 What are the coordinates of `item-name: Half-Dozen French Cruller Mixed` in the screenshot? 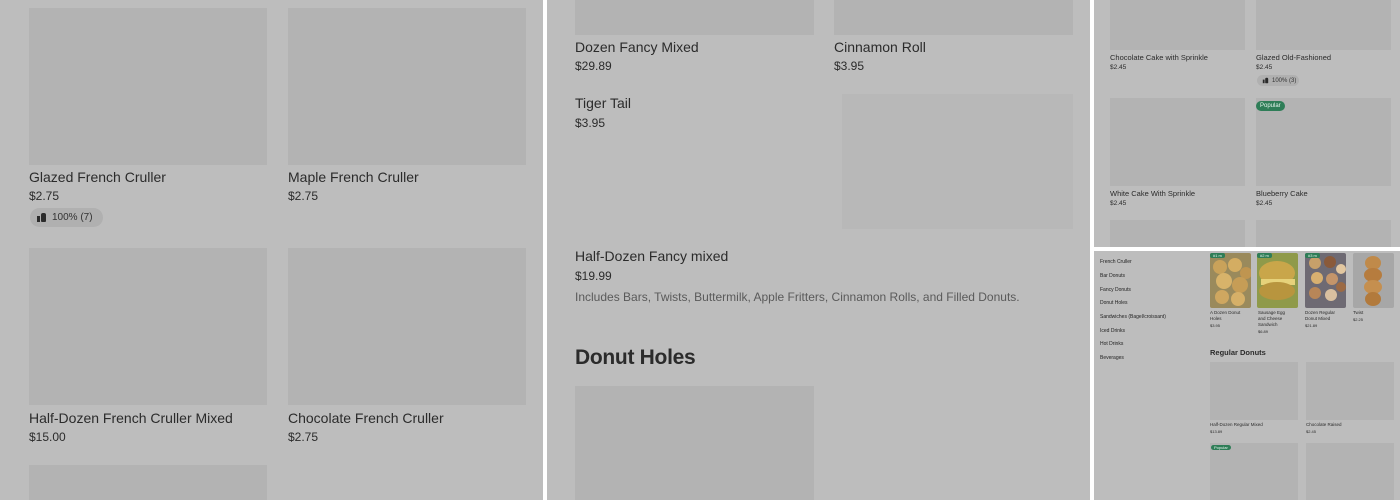 It's located at (131, 418).